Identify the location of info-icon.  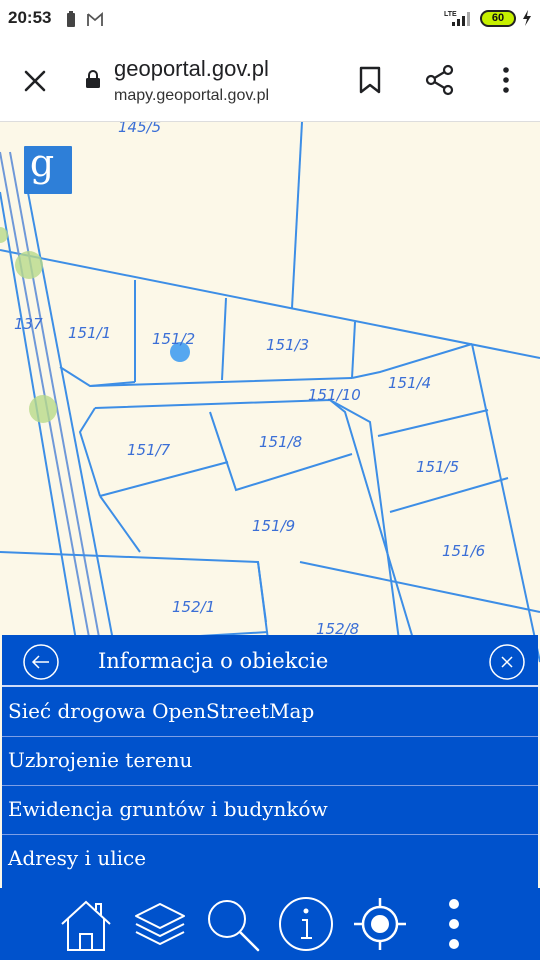
(306, 924).